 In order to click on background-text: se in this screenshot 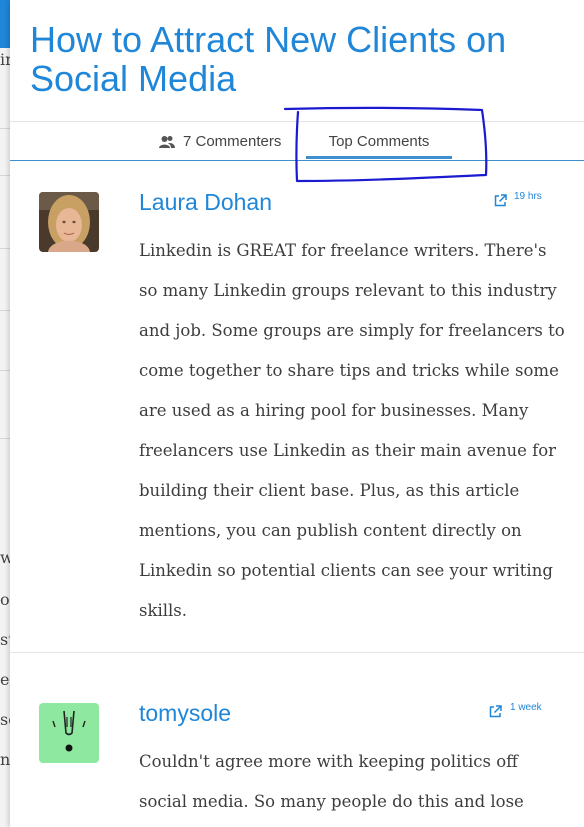, I will do `click(5, 719)`.